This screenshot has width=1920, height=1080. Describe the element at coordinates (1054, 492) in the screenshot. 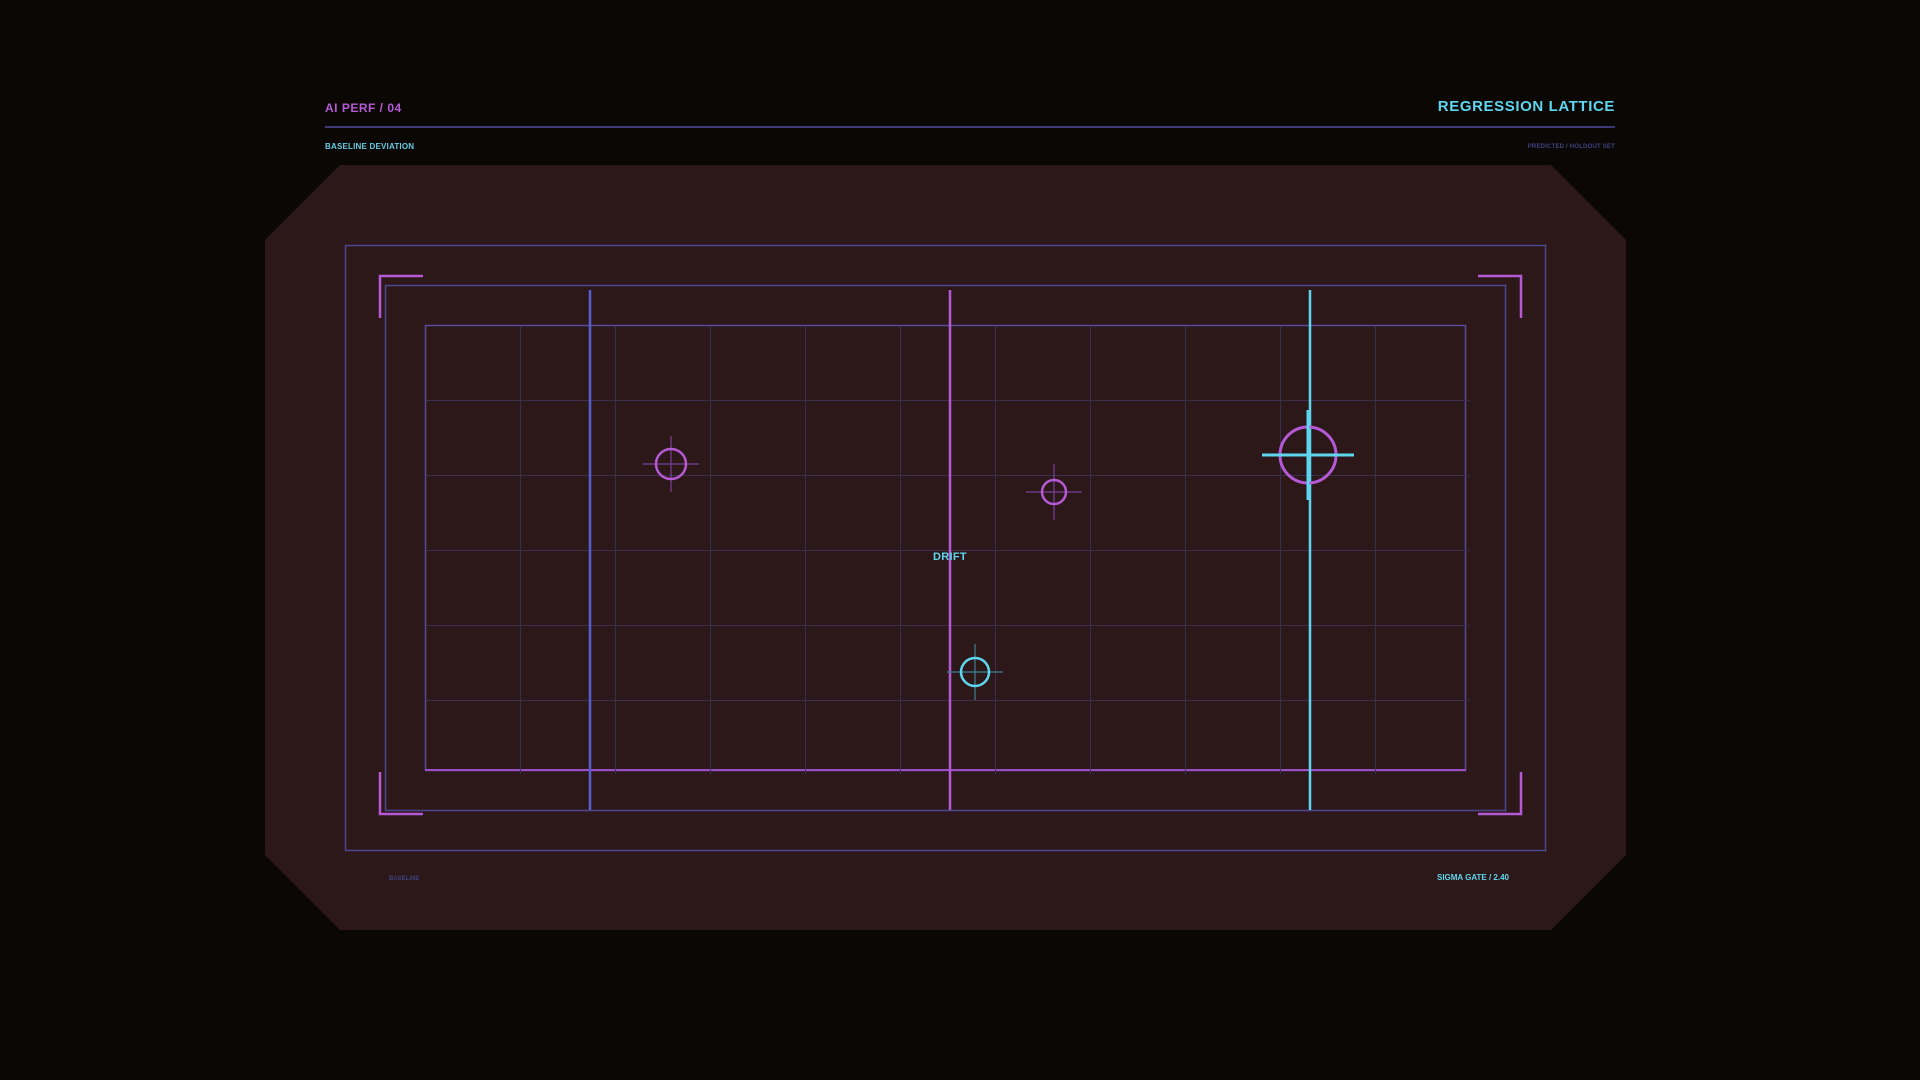

I see `target-reticle-violet-small` at that location.